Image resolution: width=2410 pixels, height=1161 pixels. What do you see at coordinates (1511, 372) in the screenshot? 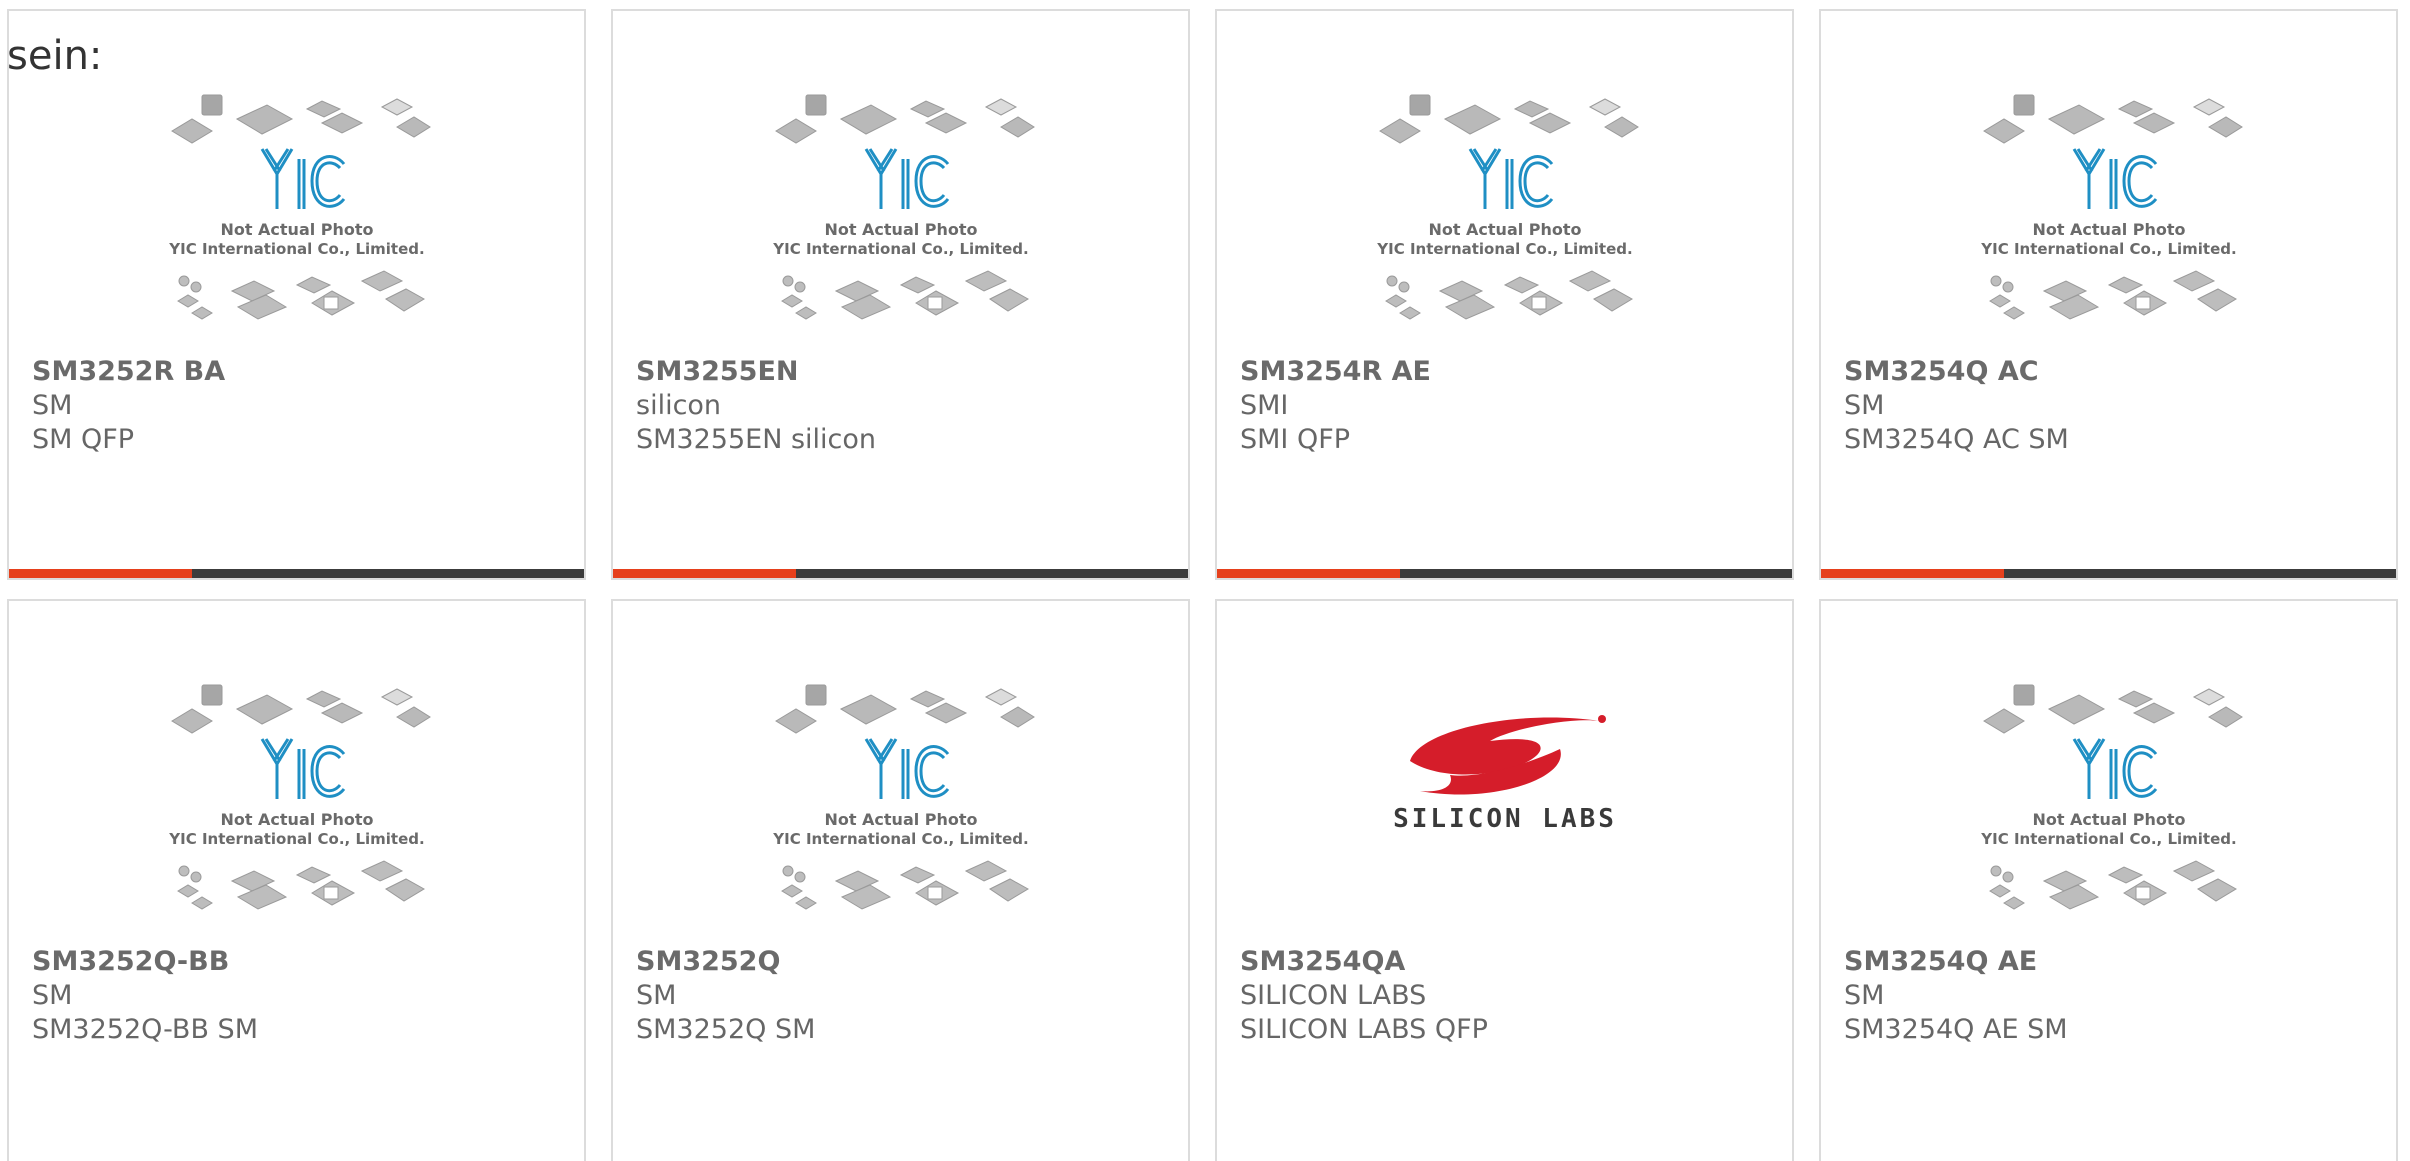
I see `part-number-link: SM3254R AE` at bounding box center [1511, 372].